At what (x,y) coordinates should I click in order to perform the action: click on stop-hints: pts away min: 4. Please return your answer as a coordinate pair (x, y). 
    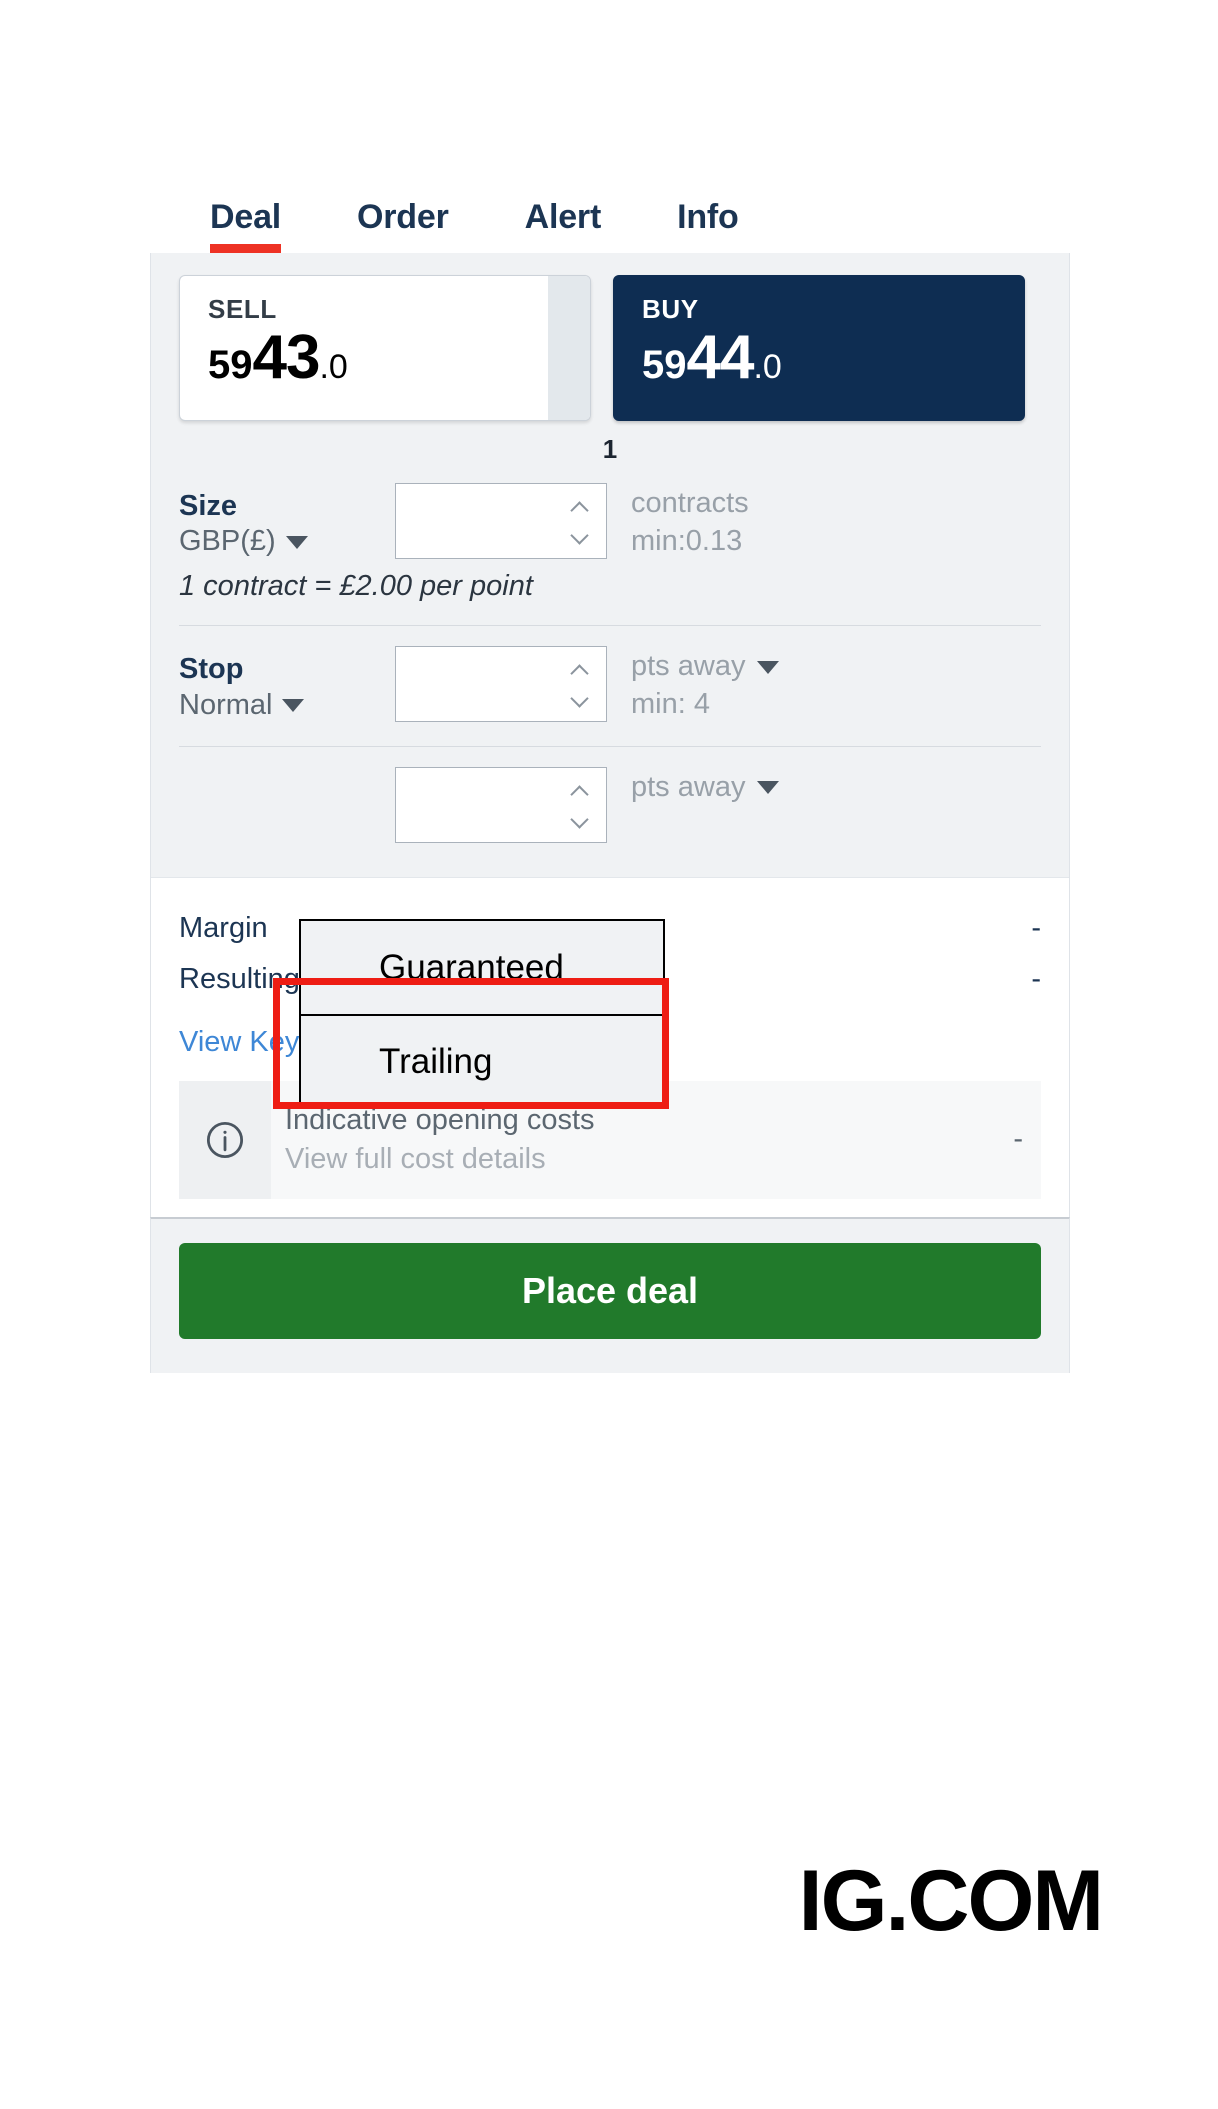
    Looking at the image, I should click on (693, 684).